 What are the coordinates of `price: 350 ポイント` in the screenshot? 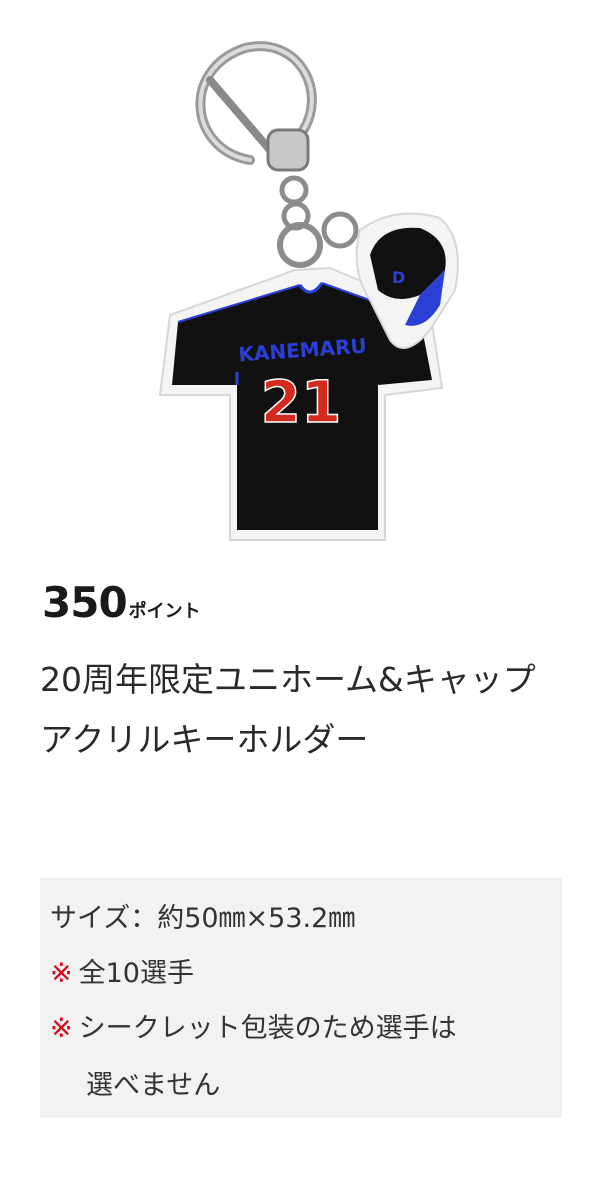 It's located at (121, 602).